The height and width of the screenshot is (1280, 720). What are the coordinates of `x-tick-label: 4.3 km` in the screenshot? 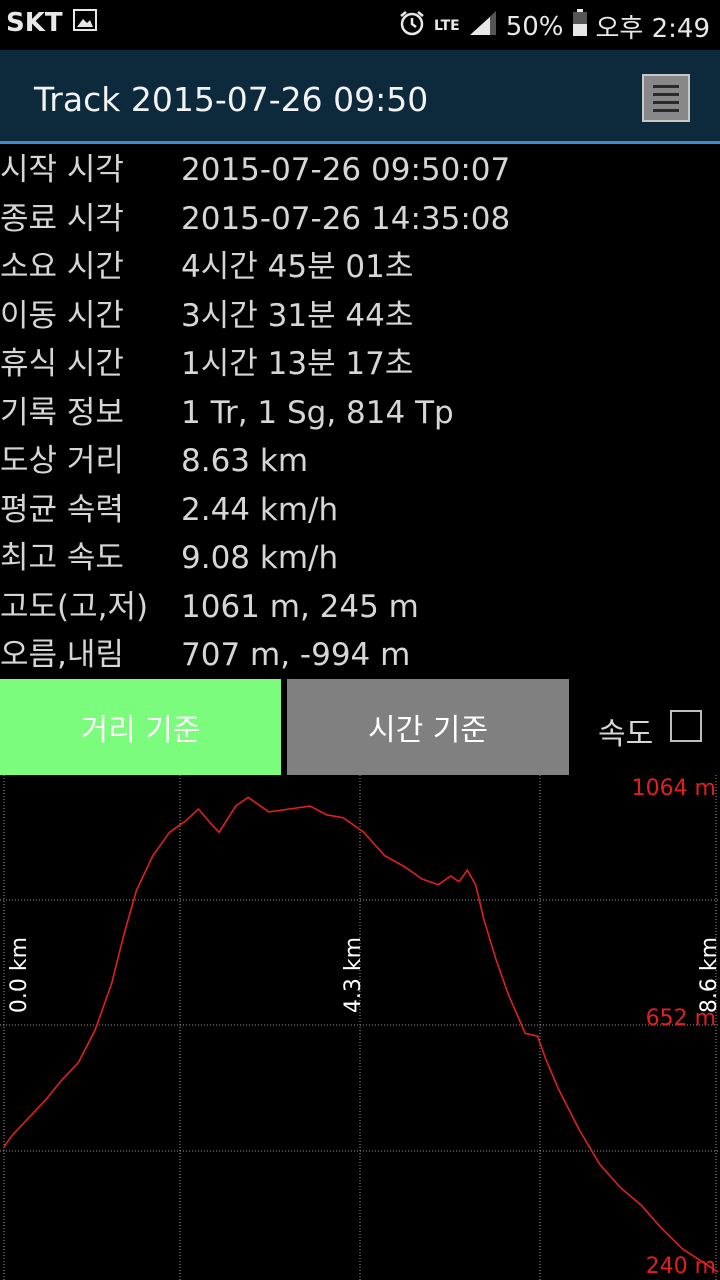 It's located at (353, 975).